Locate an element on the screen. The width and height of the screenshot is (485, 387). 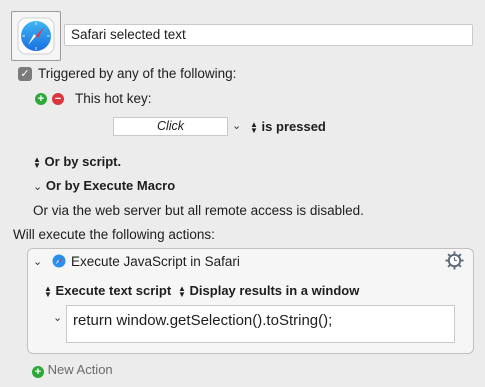
or-by-execute-macro-toggle: ⌄ Or by Execute Macro is located at coordinates (104, 185).